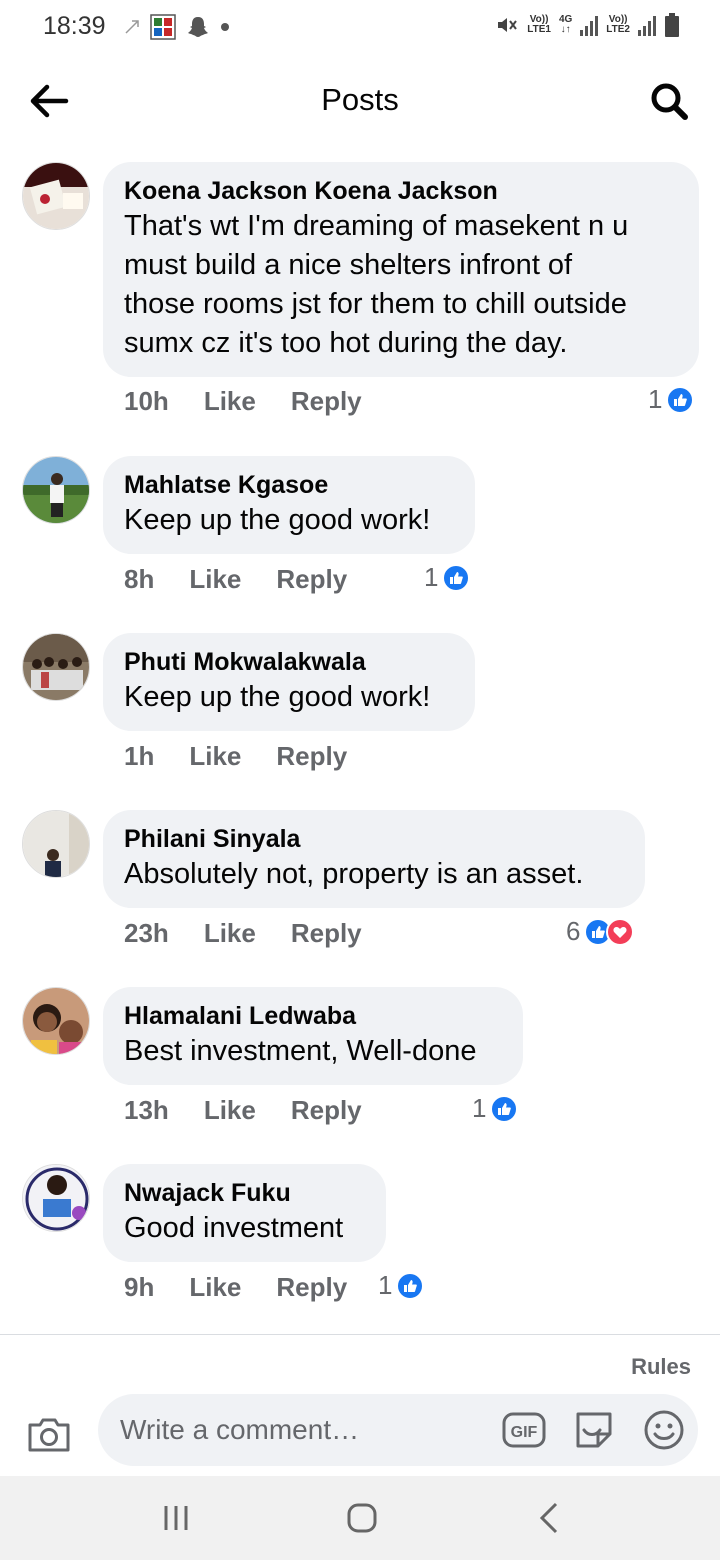 The width and height of the screenshot is (720, 1560). I want to click on divider, so click(360, 1334).